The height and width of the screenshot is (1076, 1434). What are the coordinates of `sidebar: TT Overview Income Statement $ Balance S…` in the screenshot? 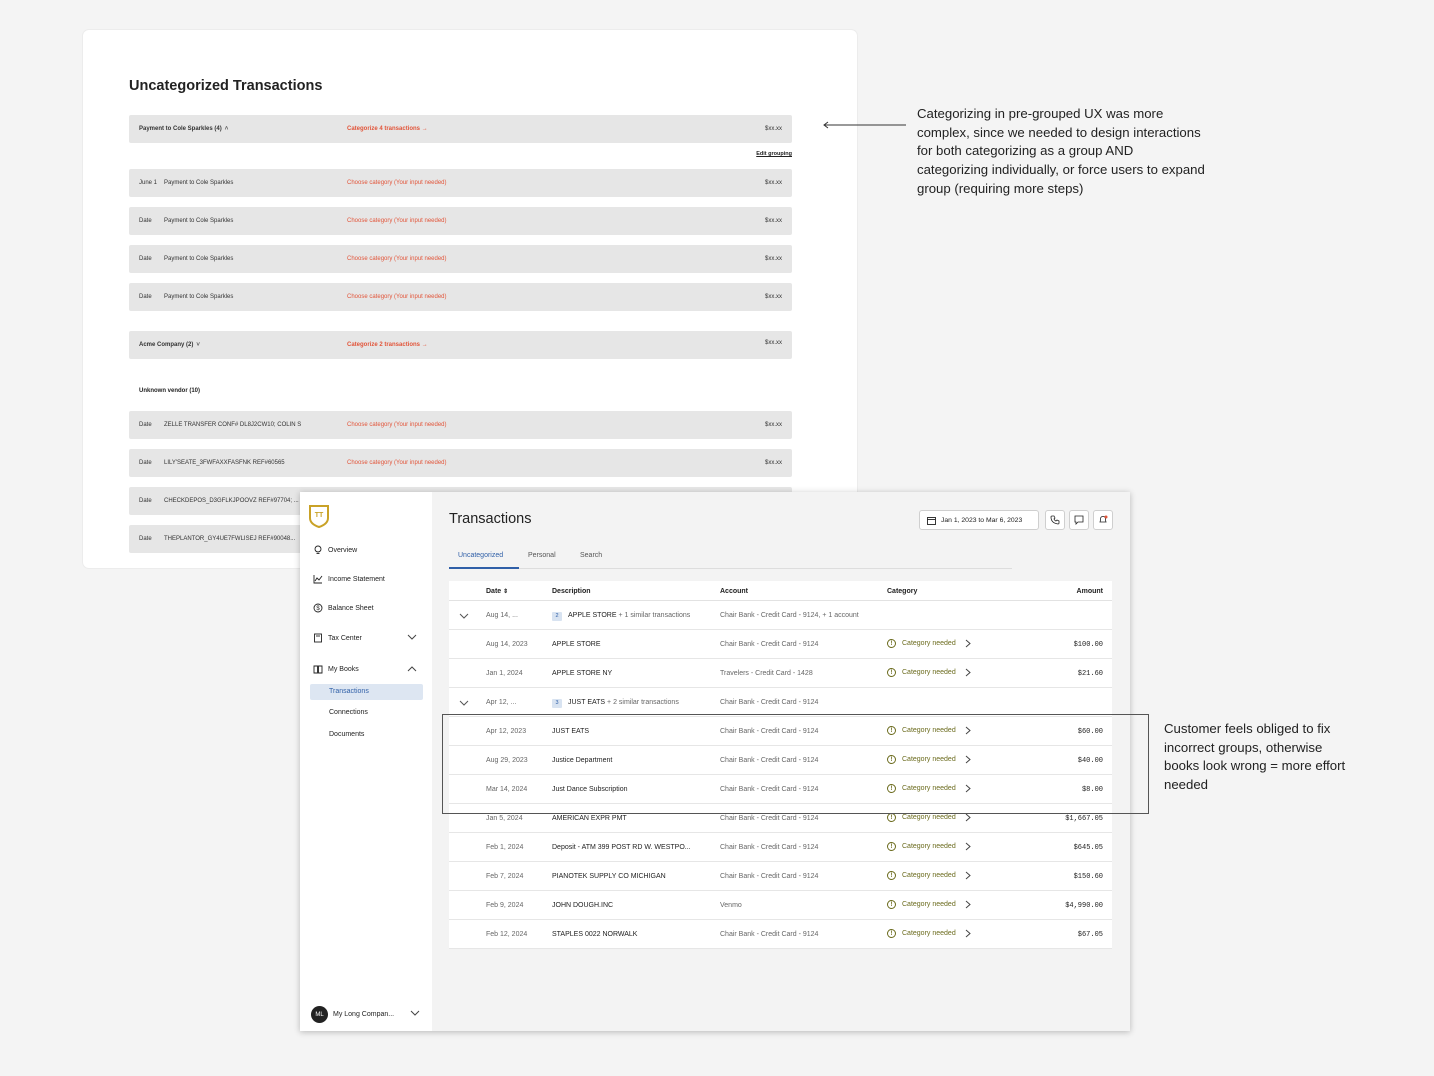 It's located at (366, 761).